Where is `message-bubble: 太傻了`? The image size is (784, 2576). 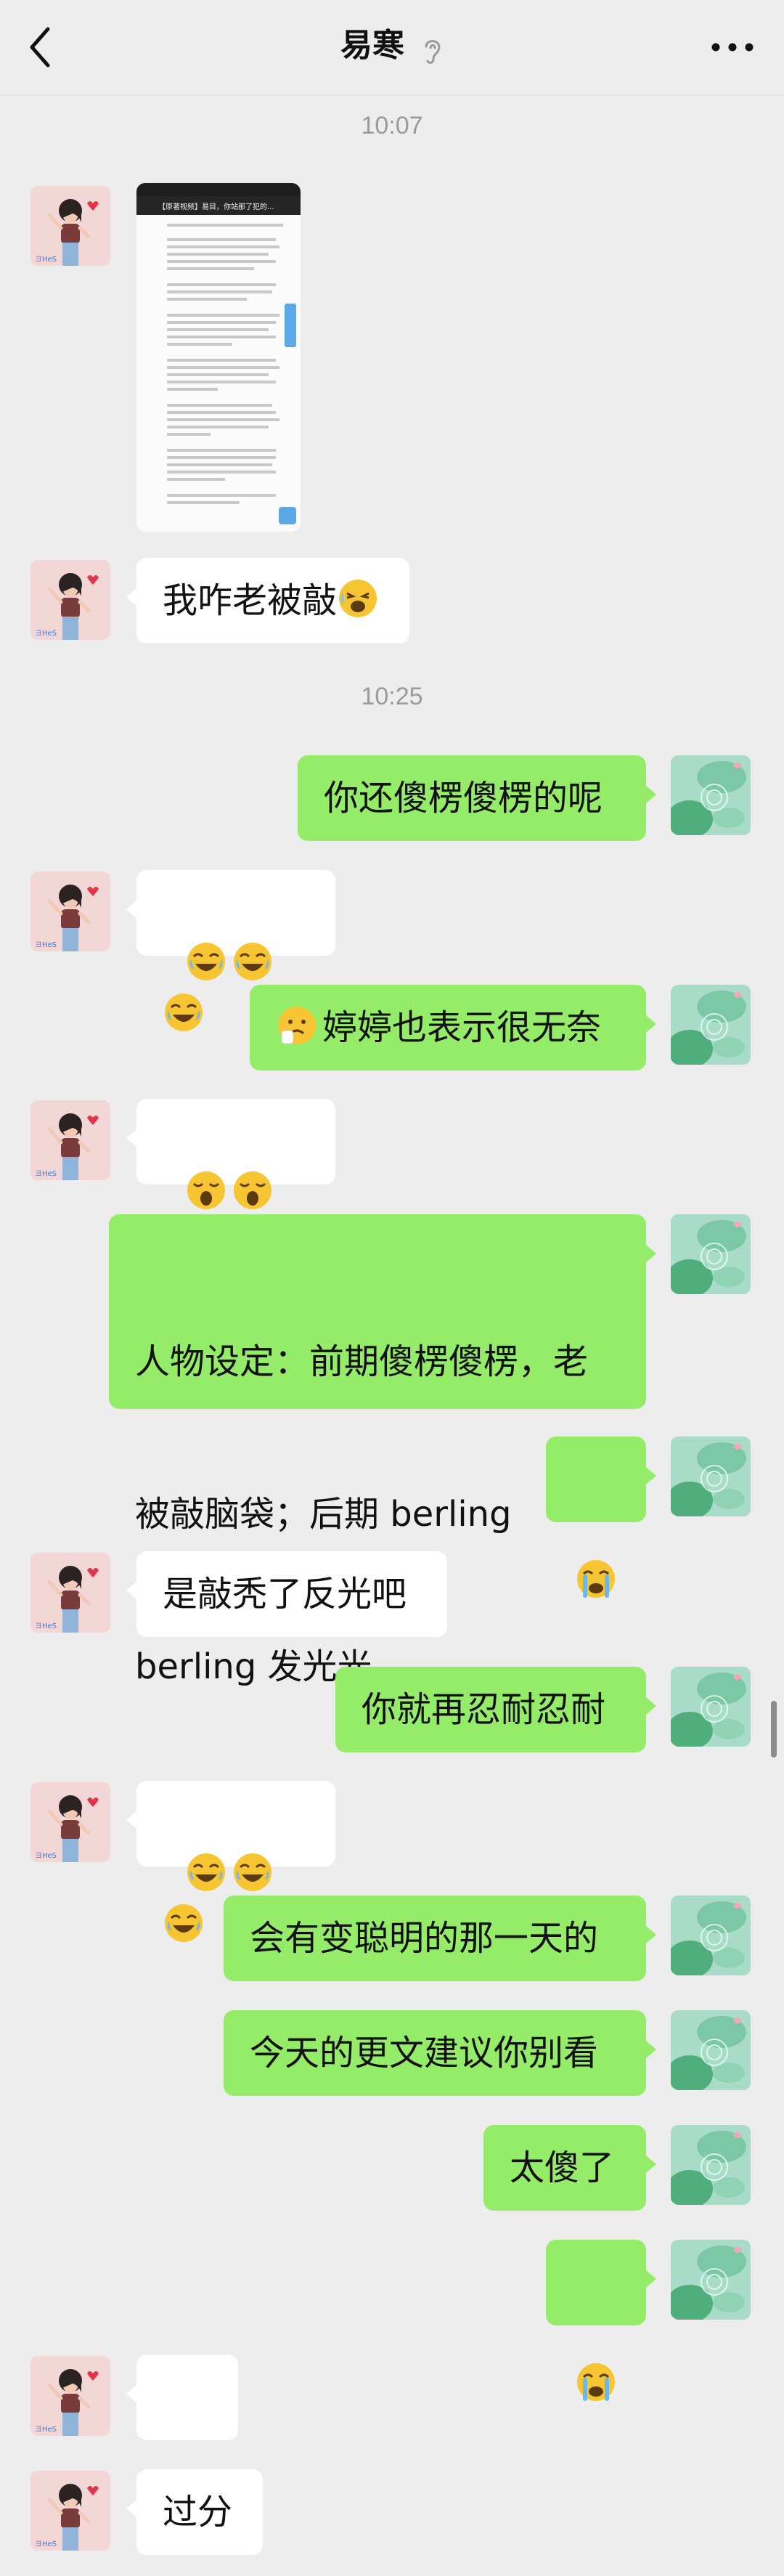 message-bubble: 太傻了 is located at coordinates (570, 2168).